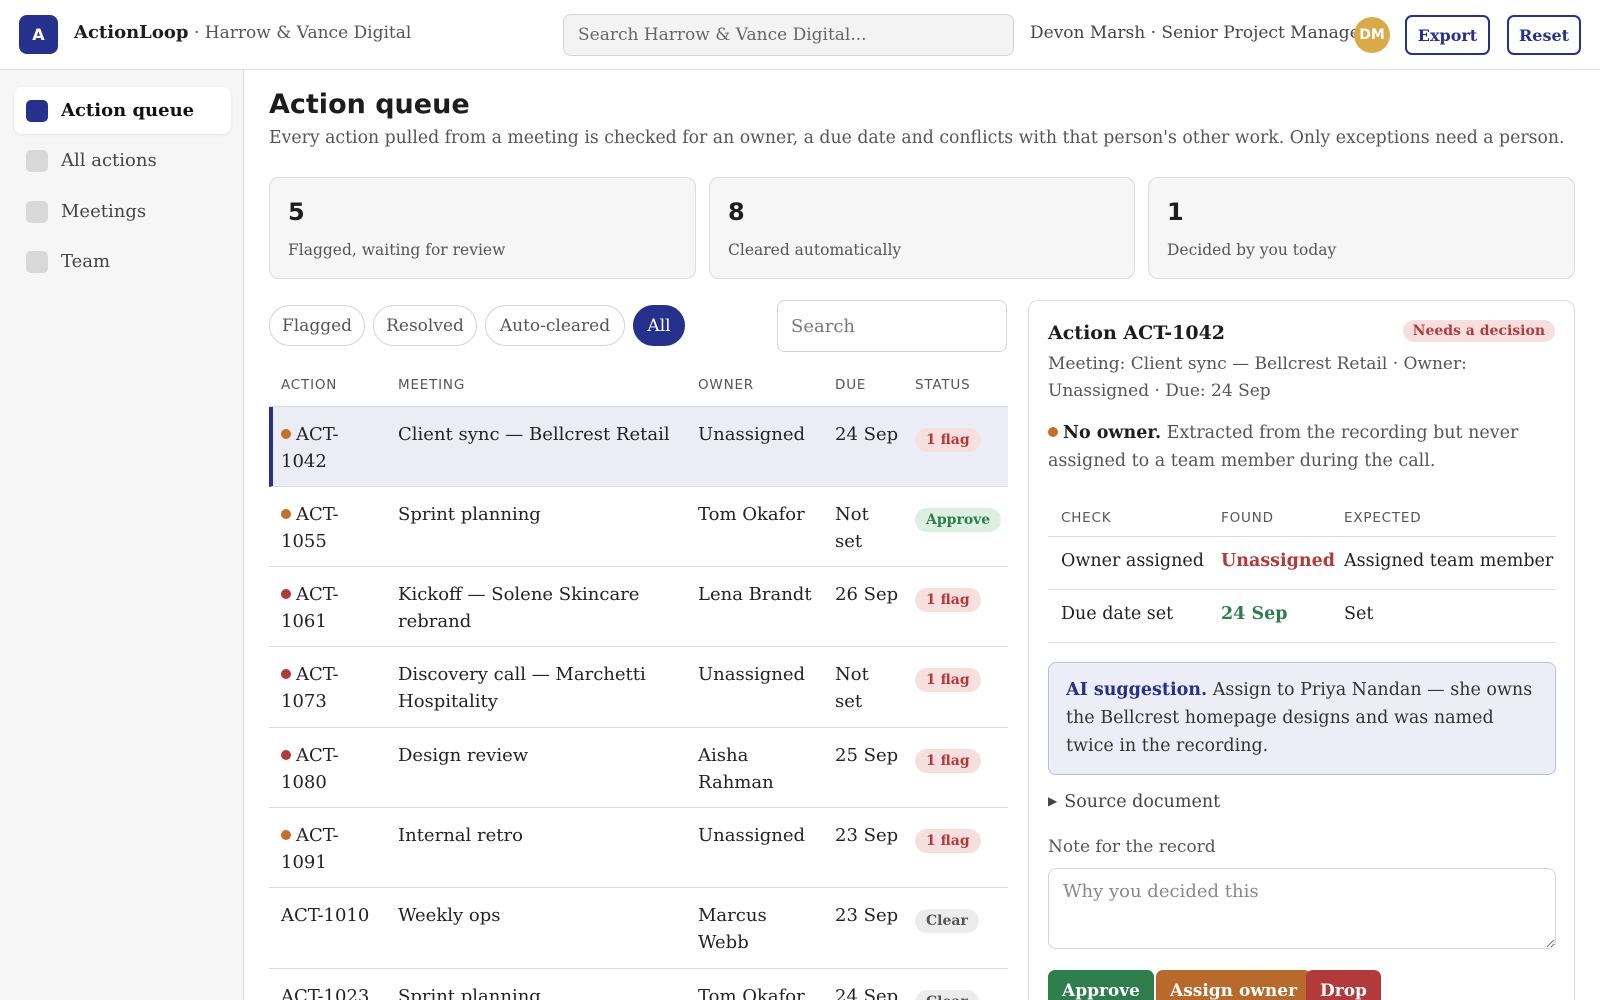 The width and height of the screenshot is (1600, 1000). I want to click on stat-value: 8, so click(736, 212).